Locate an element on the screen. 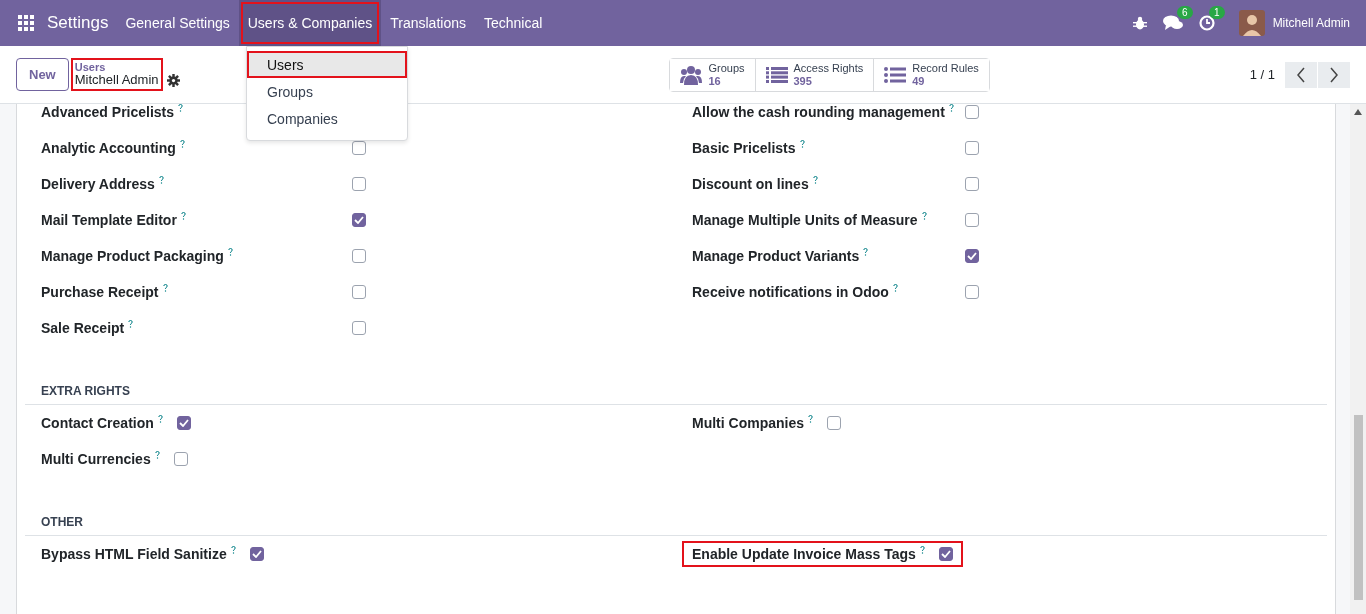  smart-button: Record Rules 49 is located at coordinates (931, 74).